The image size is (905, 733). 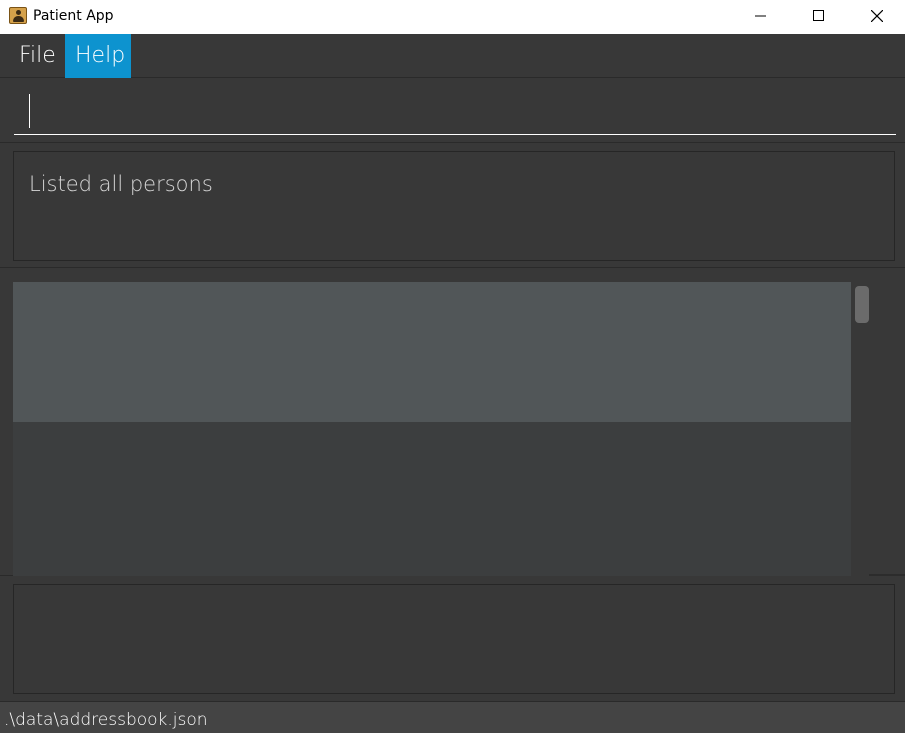 I want to click on list-divider, so click(x=887, y=575).